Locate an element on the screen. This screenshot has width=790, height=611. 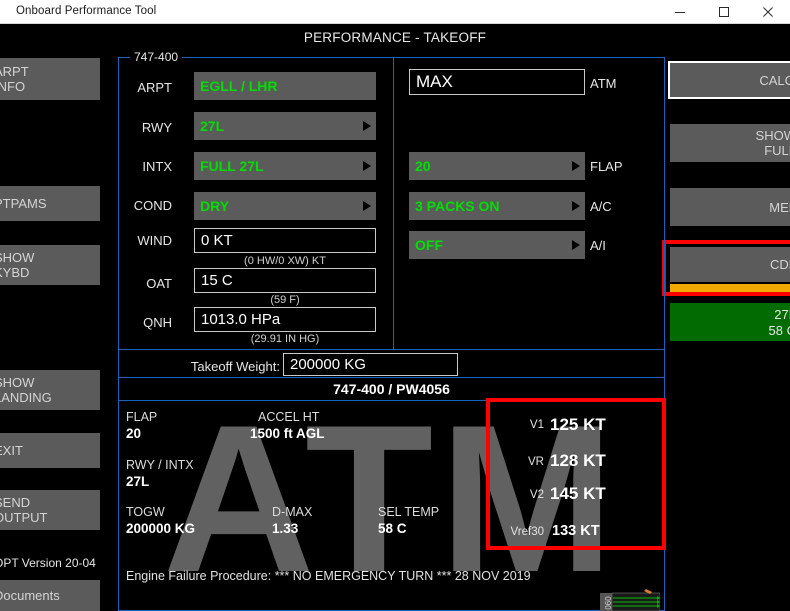
cdl-status-bar is located at coordinates (730, 288).